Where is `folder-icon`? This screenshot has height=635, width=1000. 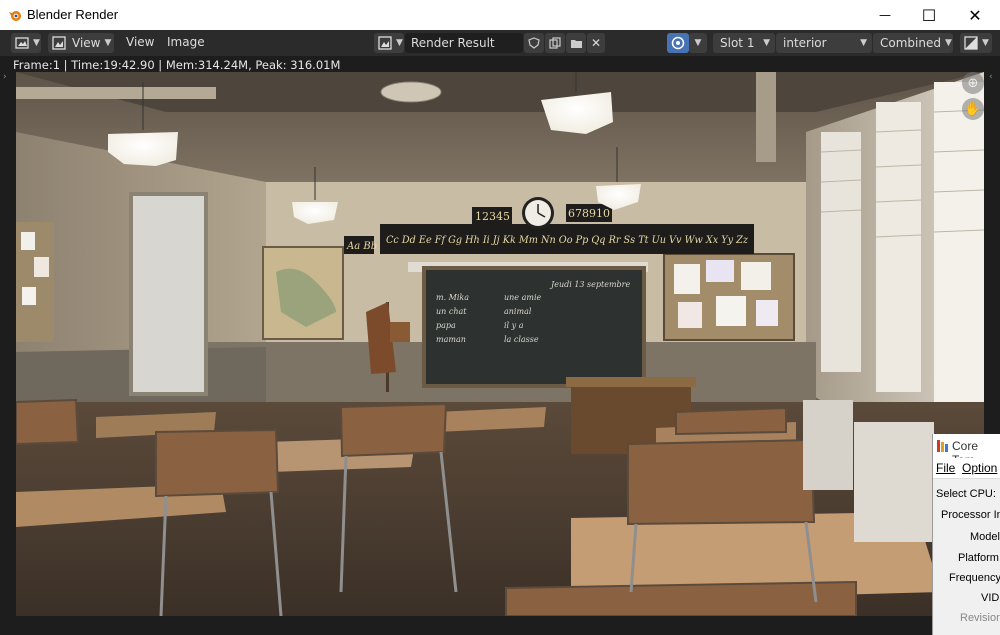
folder-icon is located at coordinates (576, 44).